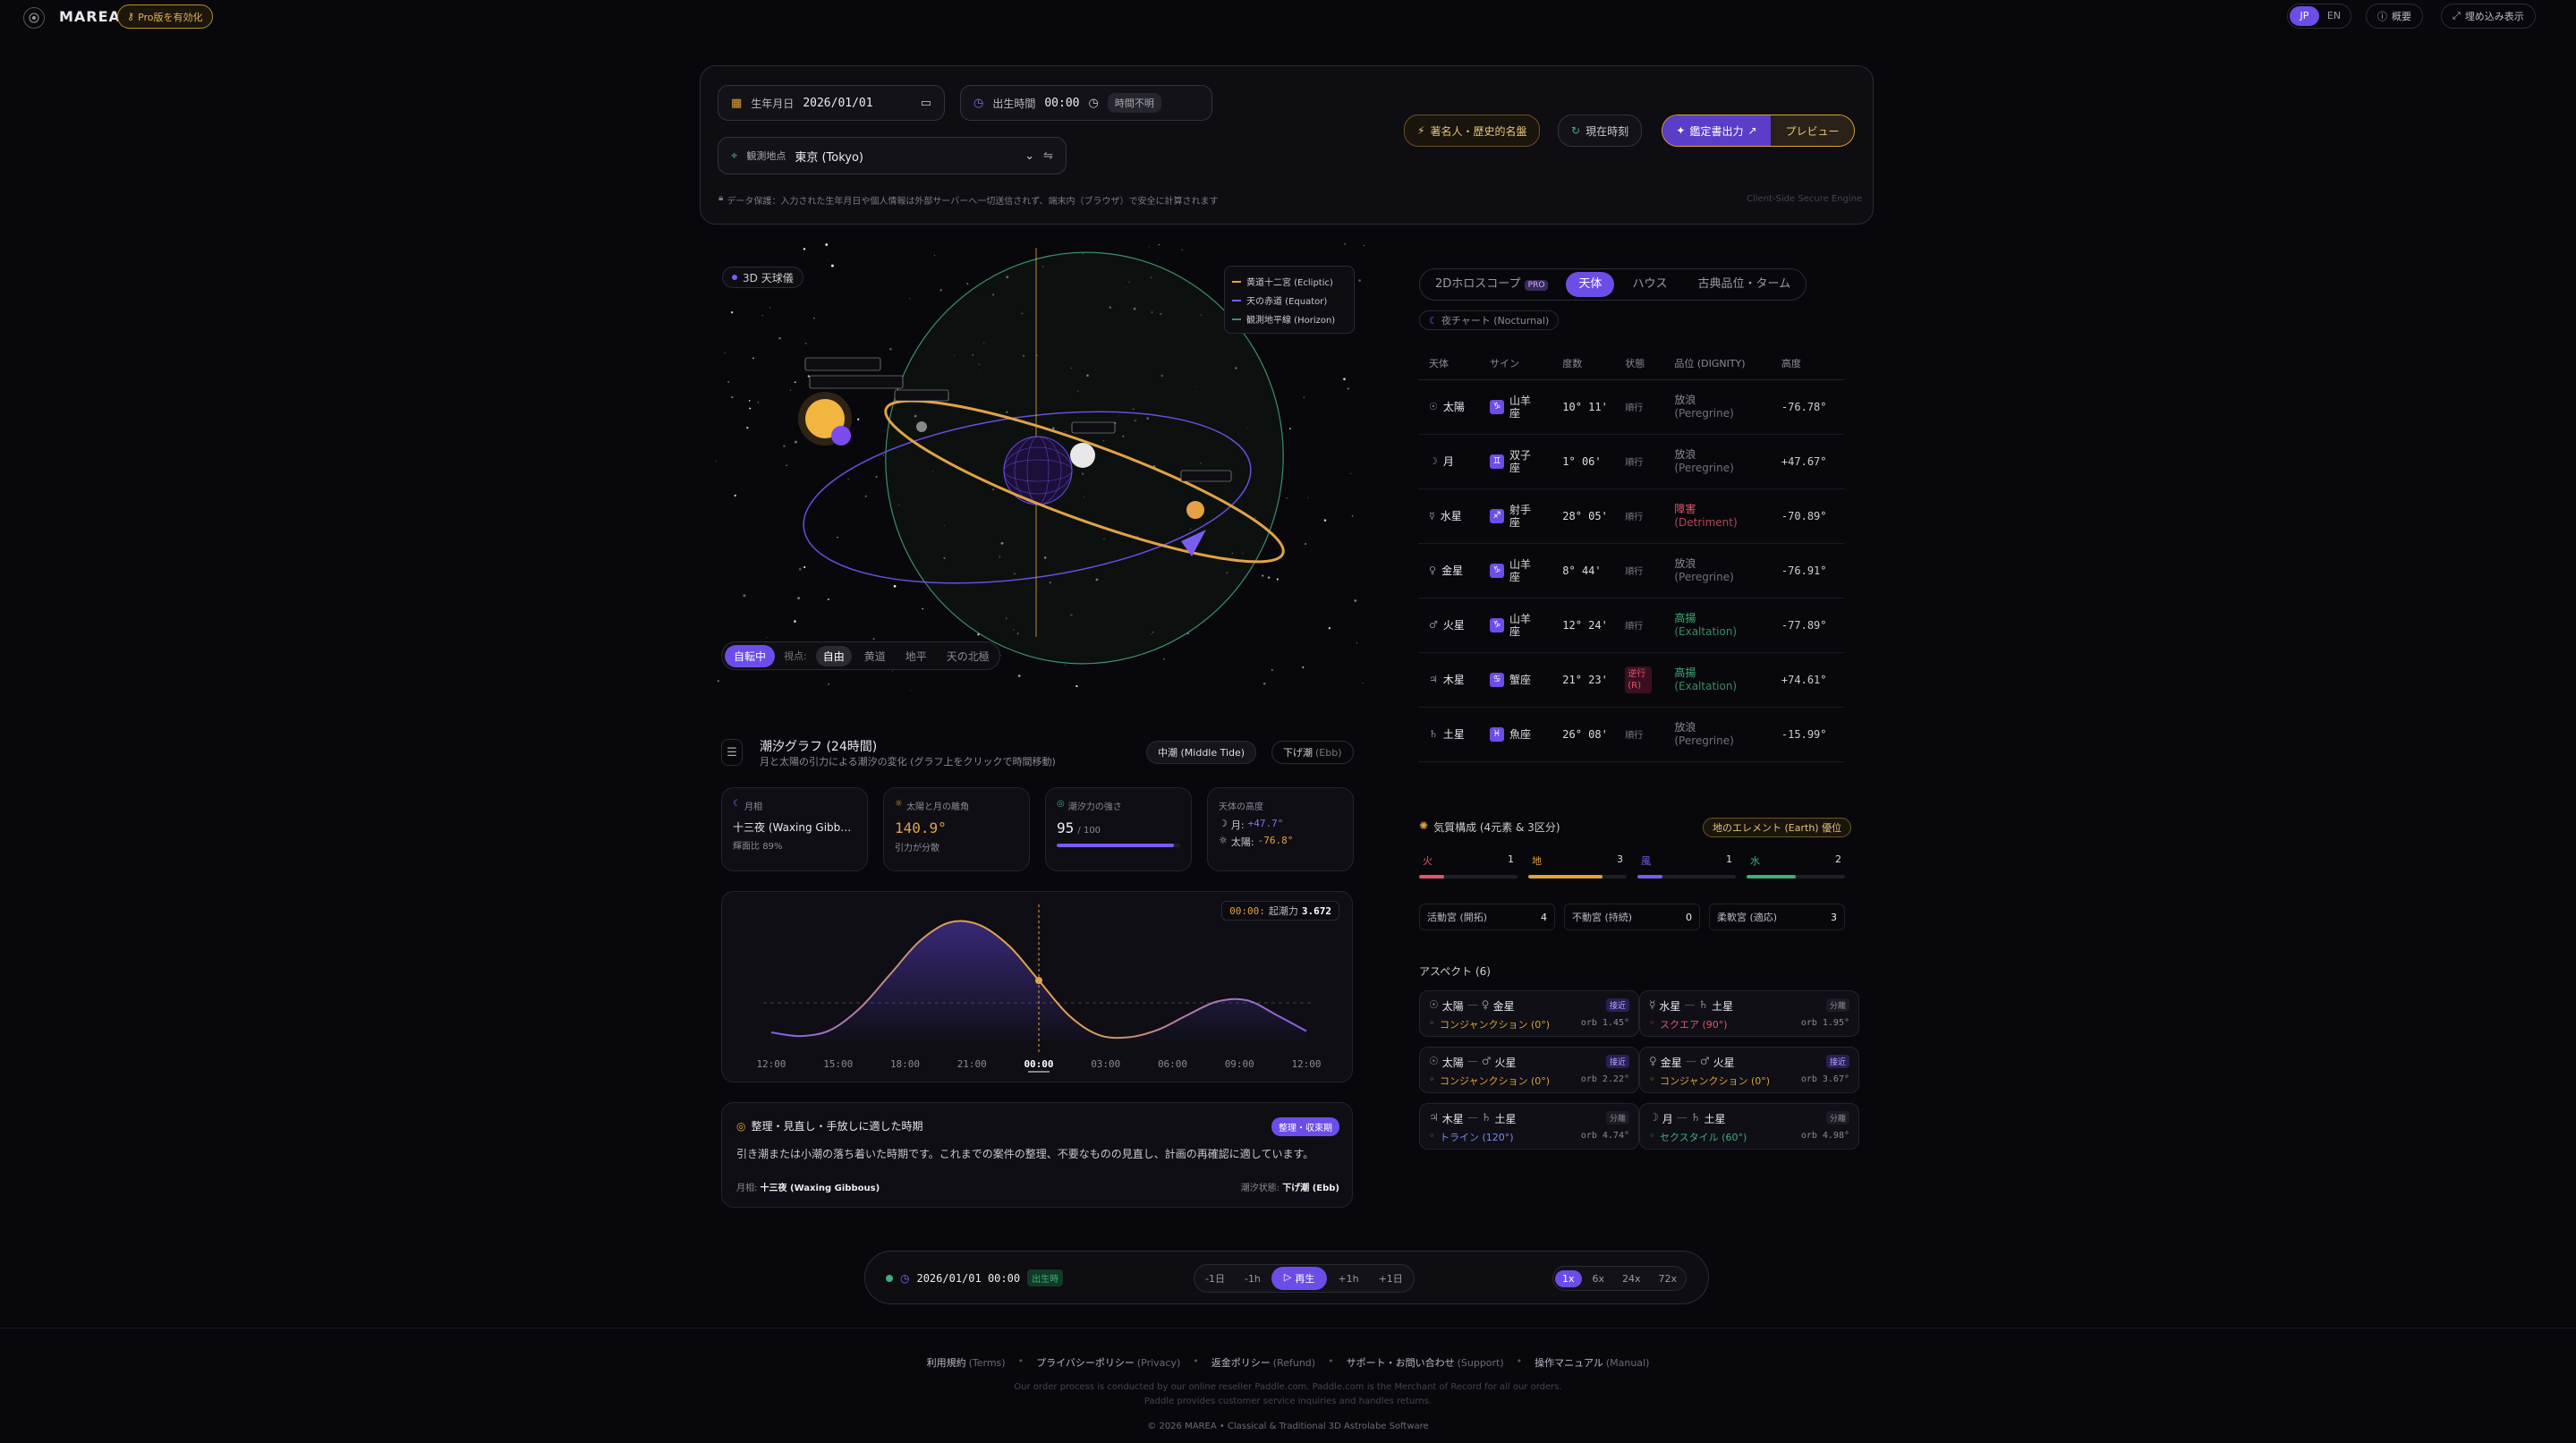 The height and width of the screenshot is (1443, 2576). Describe the element at coordinates (1715, 1081) in the screenshot. I see `aspect-type: コンジャンクション (0°)` at that location.